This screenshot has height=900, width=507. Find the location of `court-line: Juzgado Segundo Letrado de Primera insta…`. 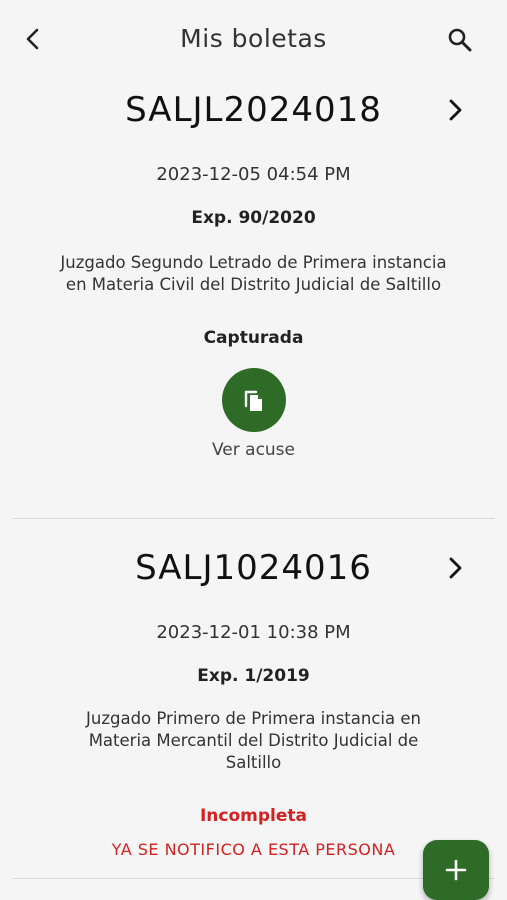

court-line: Juzgado Segundo Letrado de Primera insta… is located at coordinates (253, 262).